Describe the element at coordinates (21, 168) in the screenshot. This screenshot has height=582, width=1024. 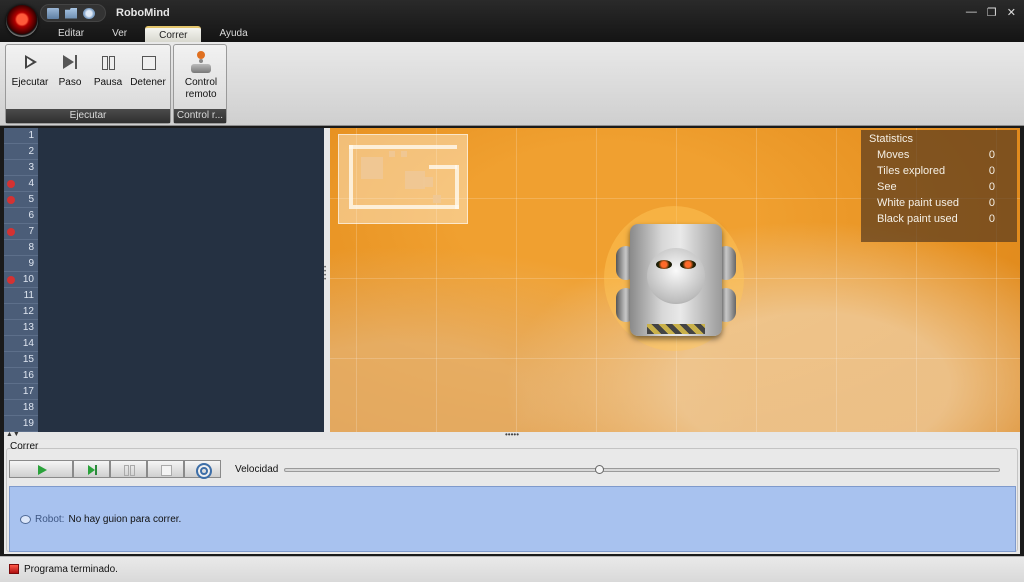
I see `line-number: 3` at that location.